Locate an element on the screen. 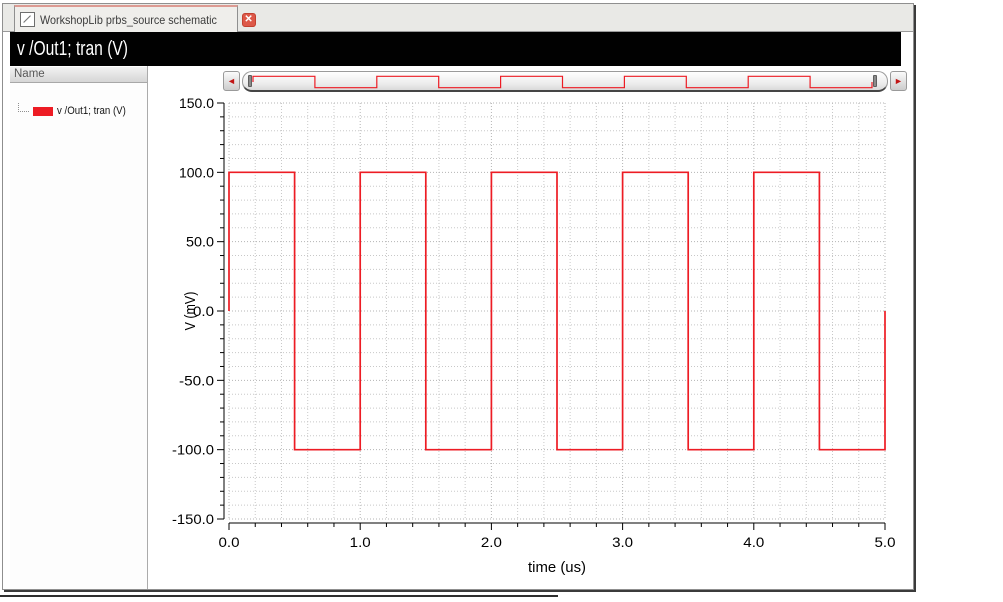  svg-text: -100.0 is located at coordinates (193, 450).